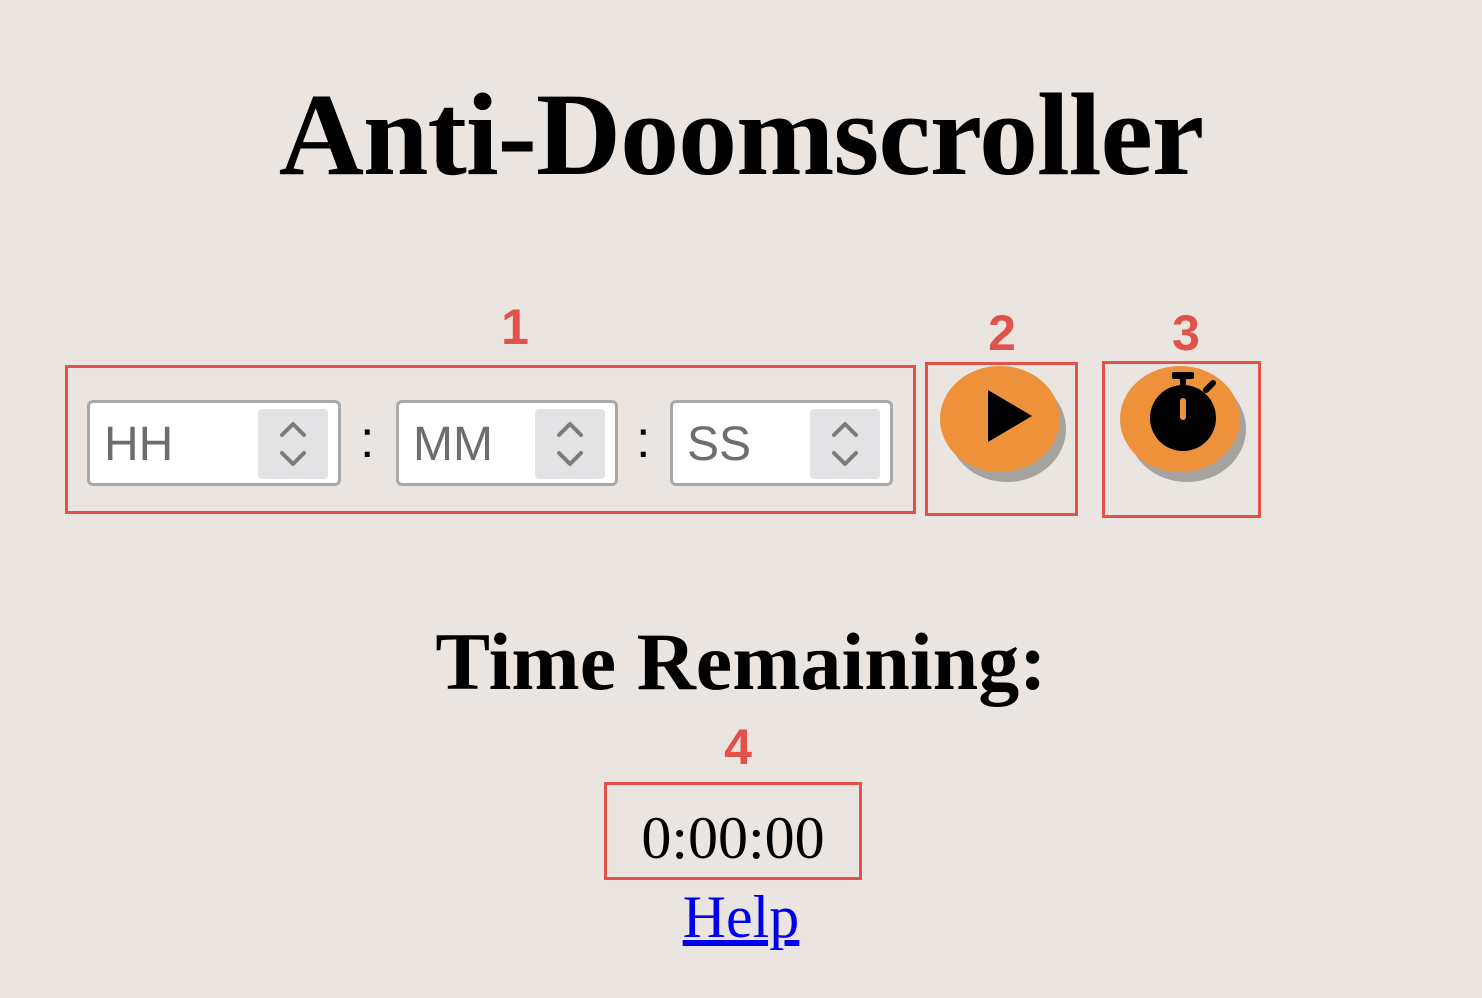 This screenshot has height=998, width=1482. Describe the element at coordinates (139, 444) in the screenshot. I see `hours-placeholder: HH` at that location.